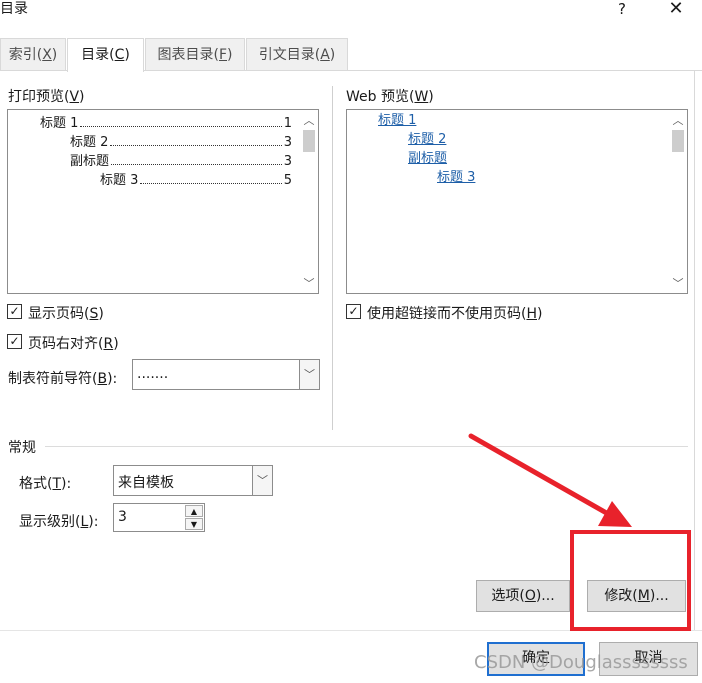 The image size is (702, 683). I want to click on use-hyperlinks-label: 使用超链接而不使用页码(H), so click(454, 313).